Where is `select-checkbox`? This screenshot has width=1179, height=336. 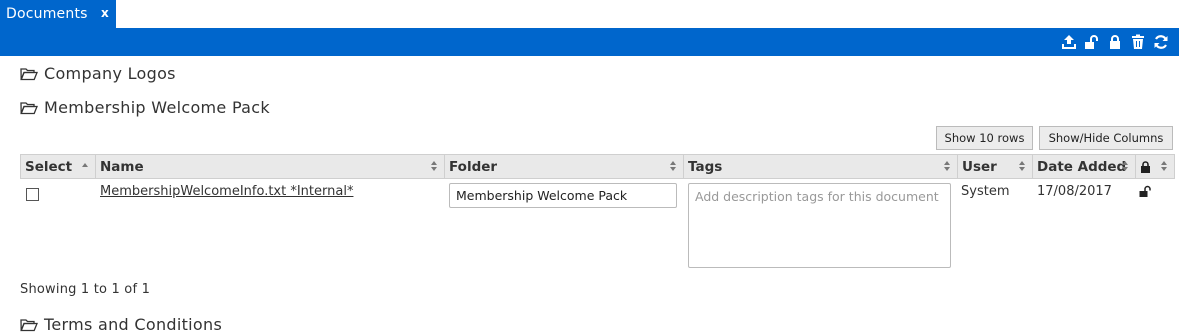
select-checkbox is located at coordinates (32, 194).